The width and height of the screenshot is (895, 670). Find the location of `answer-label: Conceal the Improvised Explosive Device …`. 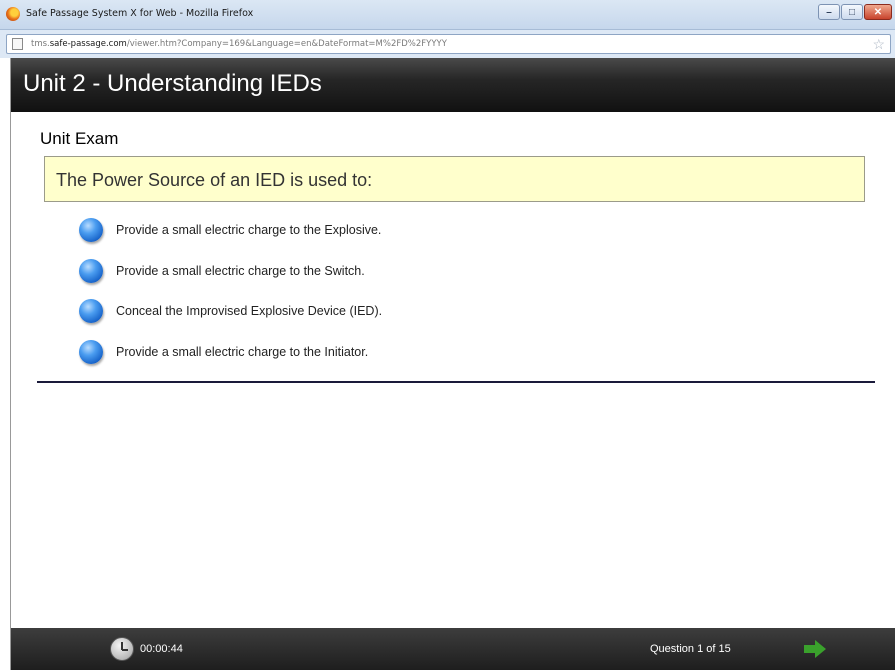

answer-label: Conceal the Improvised Explosive Device … is located at coordinates (249, 311).